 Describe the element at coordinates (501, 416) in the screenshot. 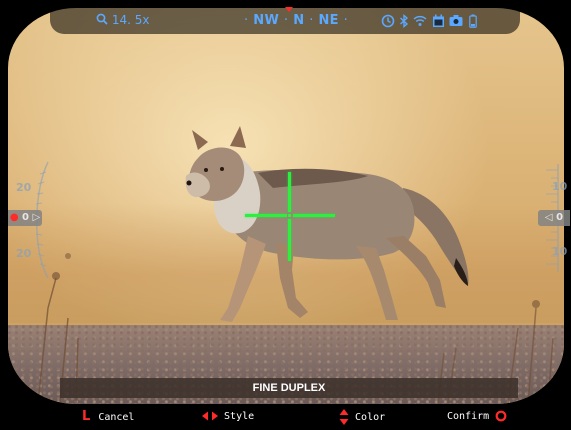

I see `confirm-circle-icon` at that location.